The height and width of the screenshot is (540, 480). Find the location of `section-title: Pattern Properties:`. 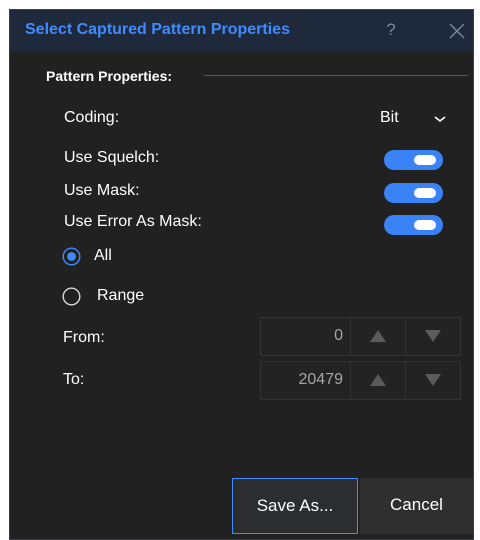

section-title: Pattern Properties: is located at coordinates (109, 76).